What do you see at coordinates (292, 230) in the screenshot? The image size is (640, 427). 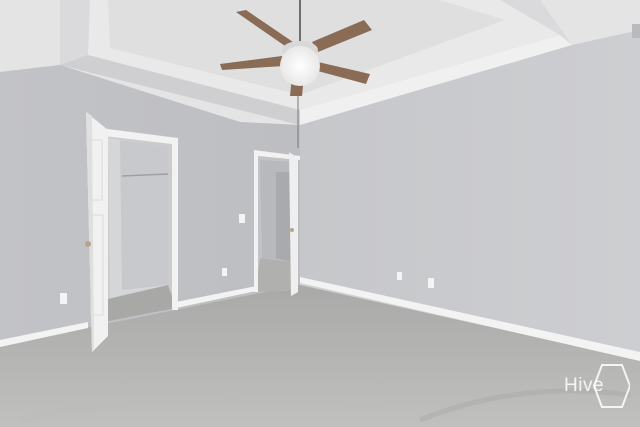 I see `hallway-door-knob` at bounding box center [292, 230].